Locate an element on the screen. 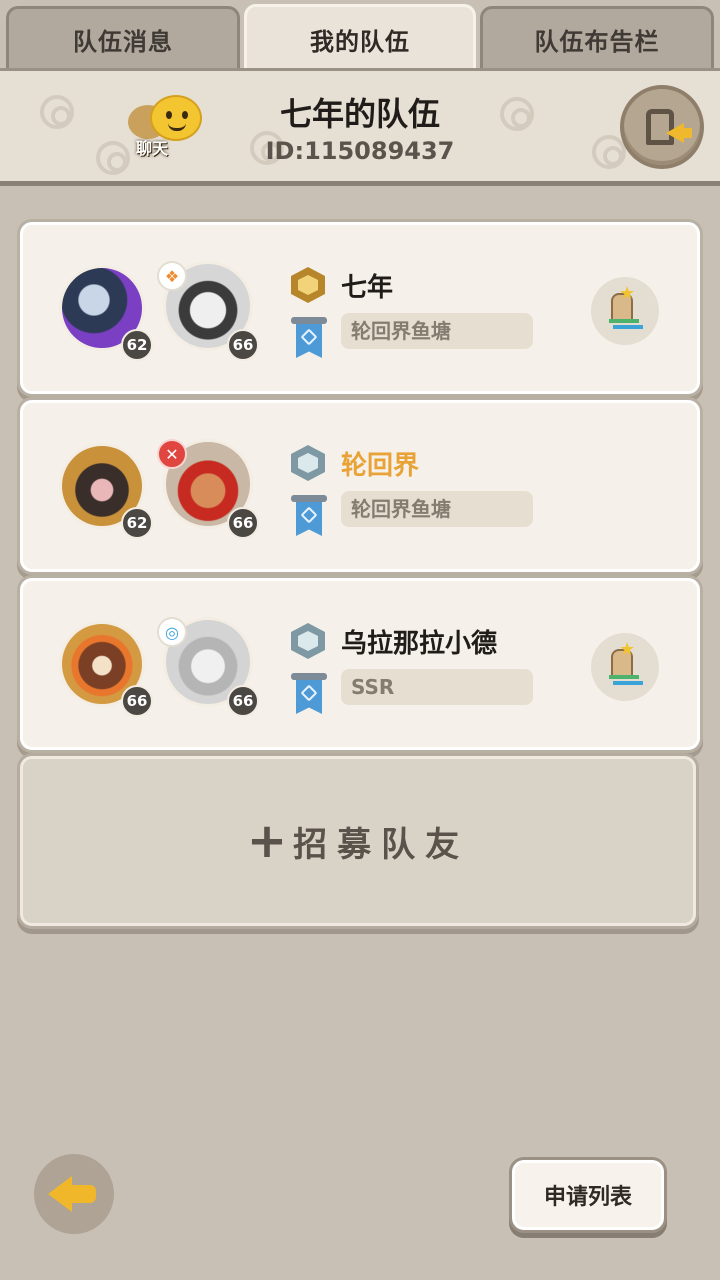 The height and width of the screenshot is (1280, 720). wind-element-icon: ◎ is located at coordinates (172, 632).